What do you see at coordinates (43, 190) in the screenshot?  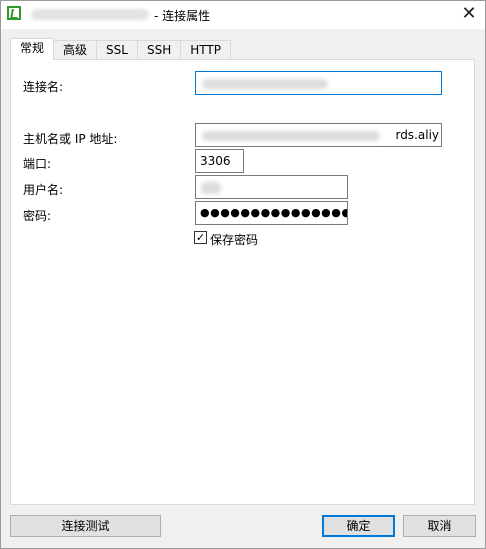 I see `username-label: 用户名:` at bounding box center [43, 190].